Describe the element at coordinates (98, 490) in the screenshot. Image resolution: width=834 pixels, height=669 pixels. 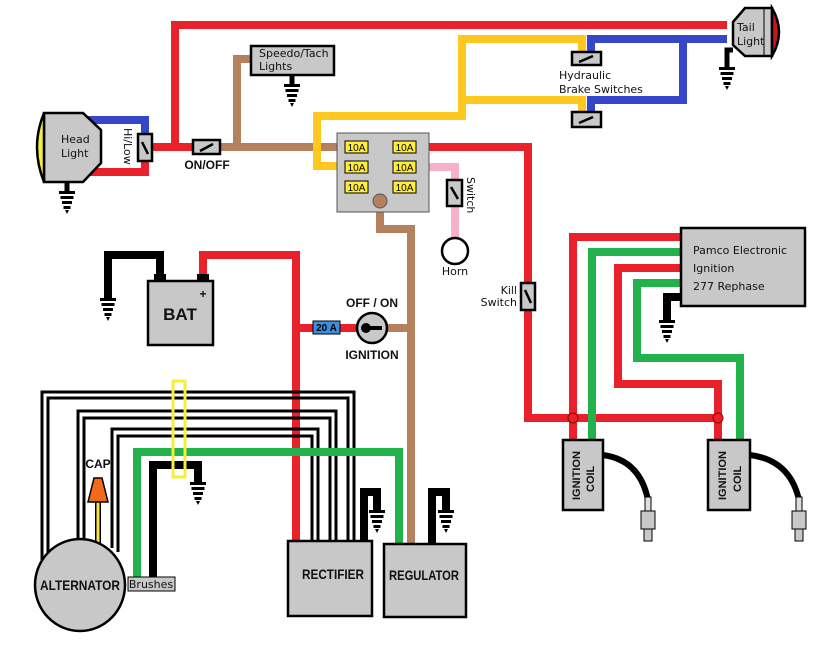
I see `capacitor-icon` at that location.